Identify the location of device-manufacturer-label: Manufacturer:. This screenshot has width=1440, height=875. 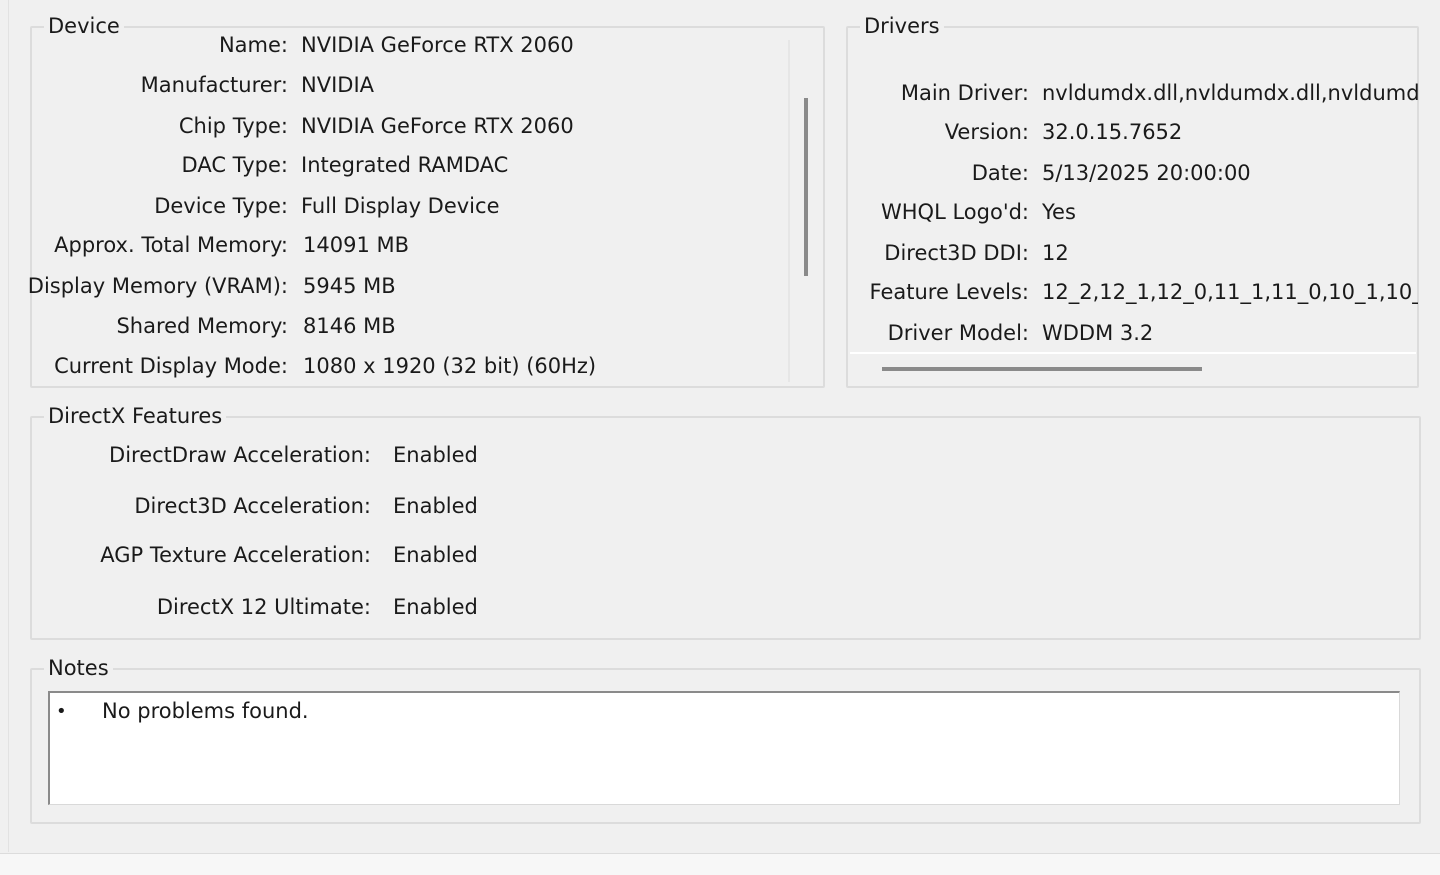
(214, 85).